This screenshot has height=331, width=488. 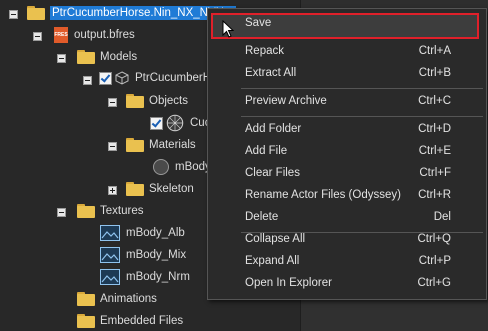 I want to click on tree-node-texture-alb: mBody_Alb, so click(x=142, y=233).